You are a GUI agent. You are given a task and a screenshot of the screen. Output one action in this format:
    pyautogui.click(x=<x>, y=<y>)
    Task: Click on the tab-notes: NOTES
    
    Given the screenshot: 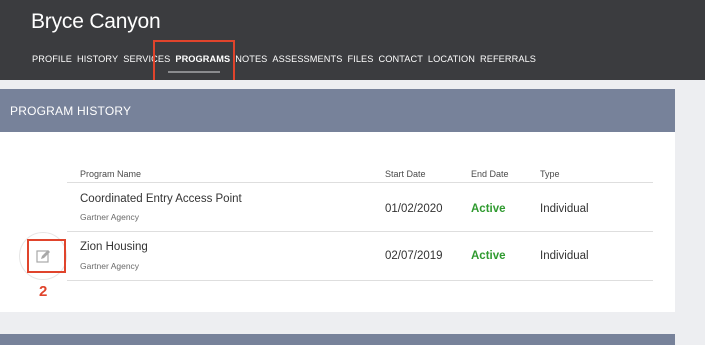 What is the action you would take?
    pyautogui.click(x=251, y=61)
    